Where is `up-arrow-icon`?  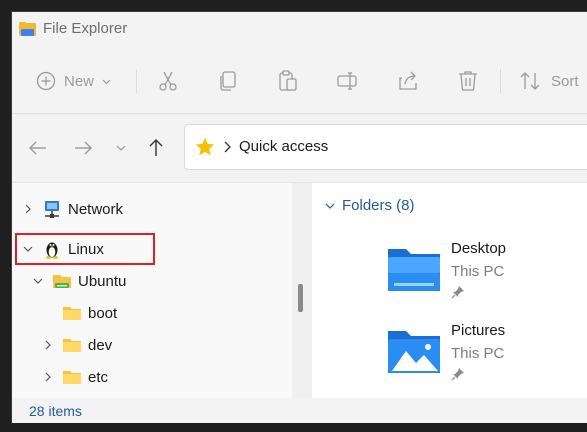
up-arrow-icon is located at coordinates (156, 148).